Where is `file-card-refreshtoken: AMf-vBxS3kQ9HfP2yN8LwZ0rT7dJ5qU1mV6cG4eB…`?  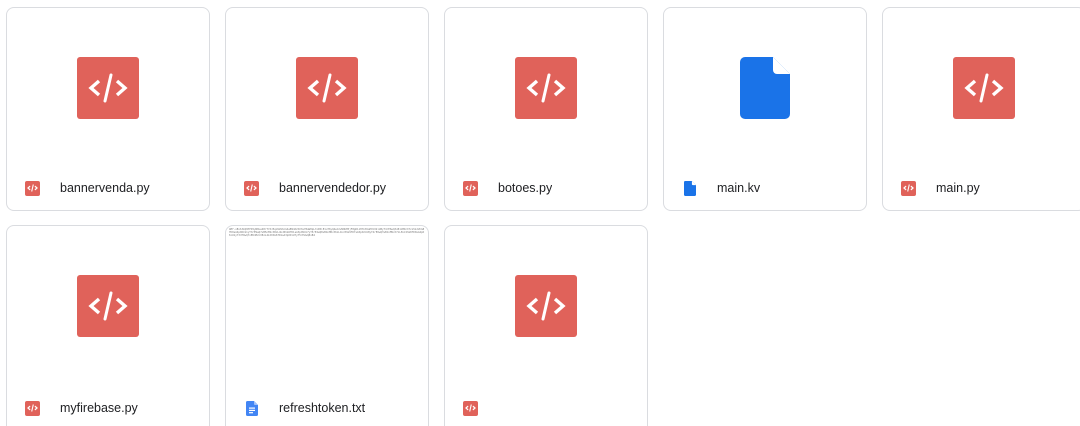
file-card-refreshtoken: AMf-vBxS3kQ9HfP2yN8LwZ0rT7dJ5qU1mV6cG4eB… is located at coordinates (327, 325).